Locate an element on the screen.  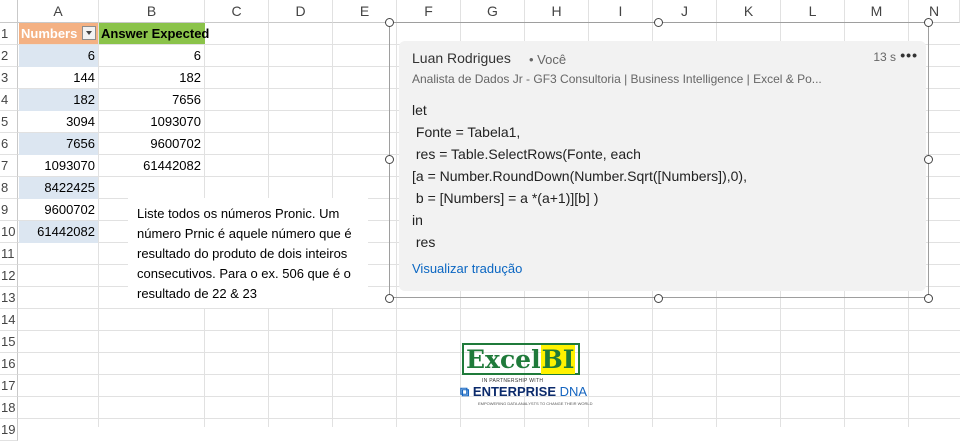
row-header: 7 is located at coordinates (9, 166).